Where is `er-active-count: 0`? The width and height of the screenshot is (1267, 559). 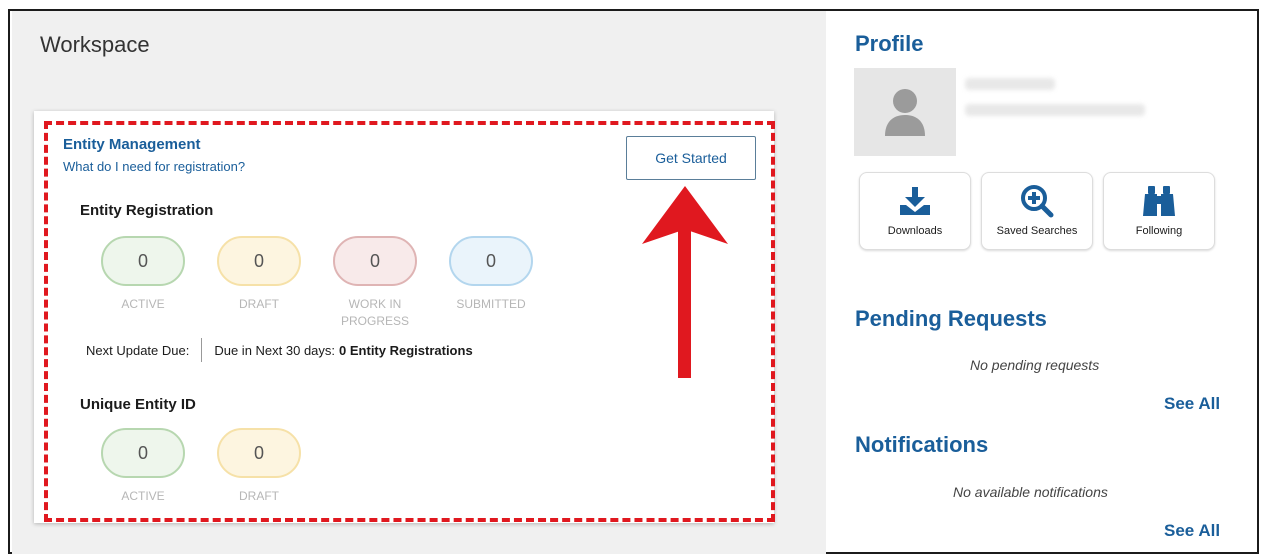
er-active-count: 0 is located at coordinates (143, 261).